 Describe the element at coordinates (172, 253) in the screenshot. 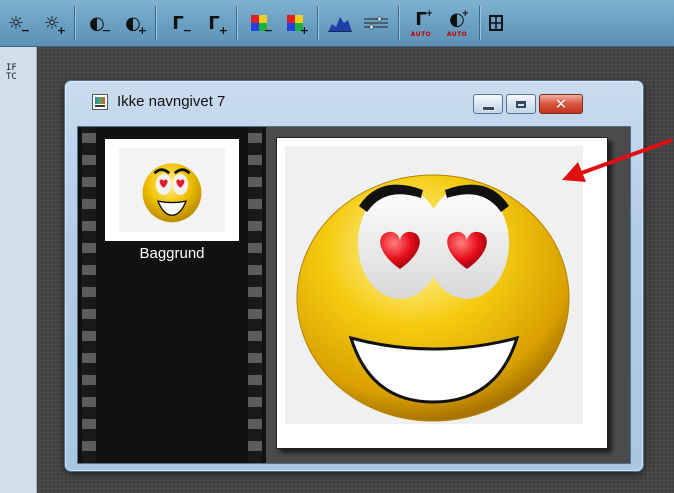

I see `layer-name: Baggrund` at that location.